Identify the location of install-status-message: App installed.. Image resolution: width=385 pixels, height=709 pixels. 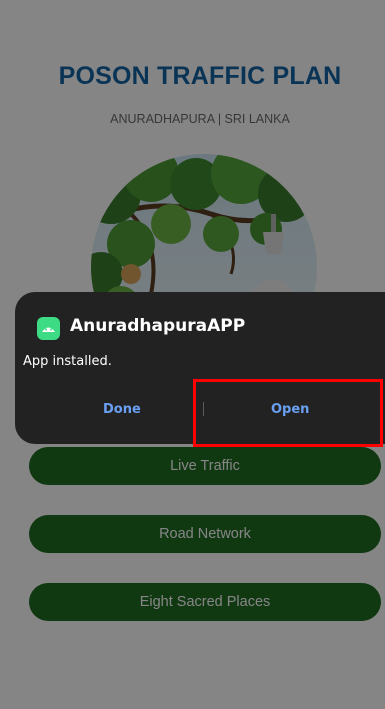
(67, 361).